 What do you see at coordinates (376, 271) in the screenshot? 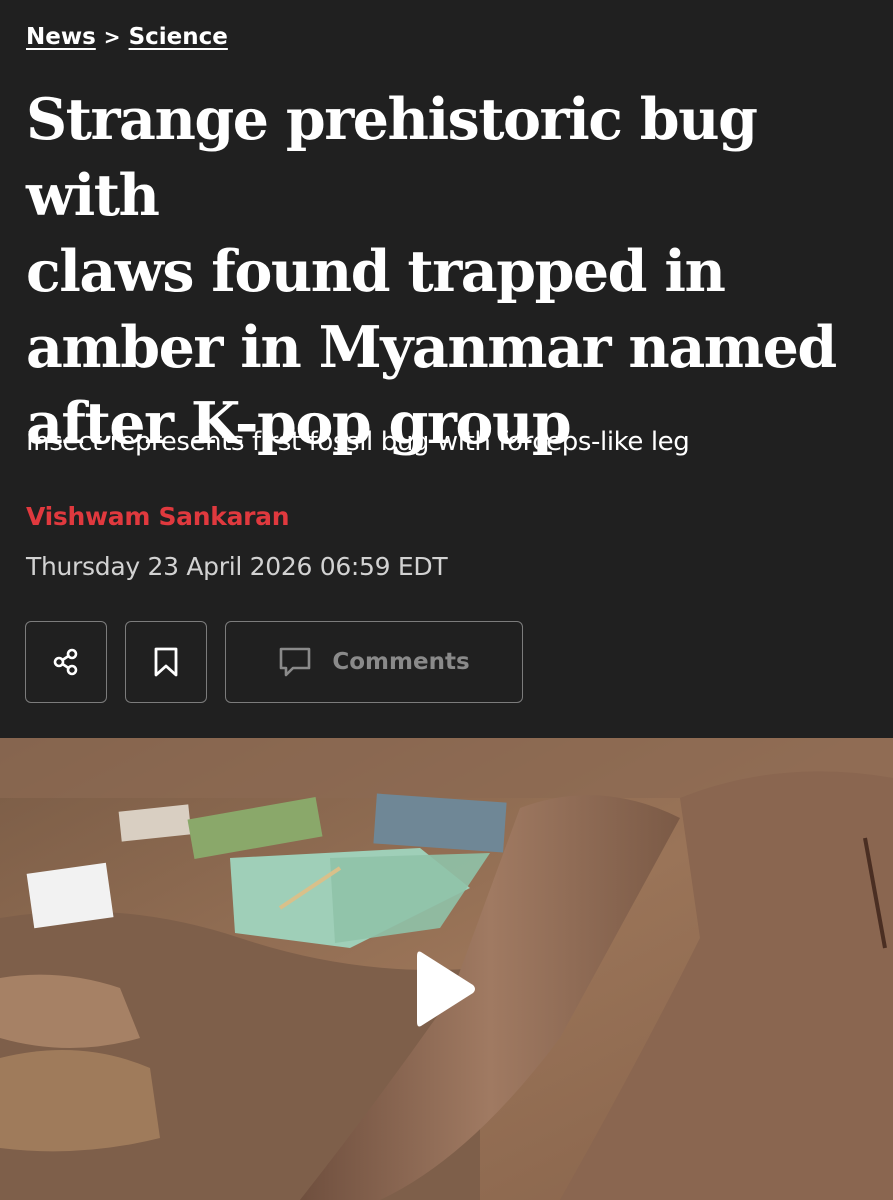
I see `headline-line: claws found trapped in` at bounding box center [376, 271].